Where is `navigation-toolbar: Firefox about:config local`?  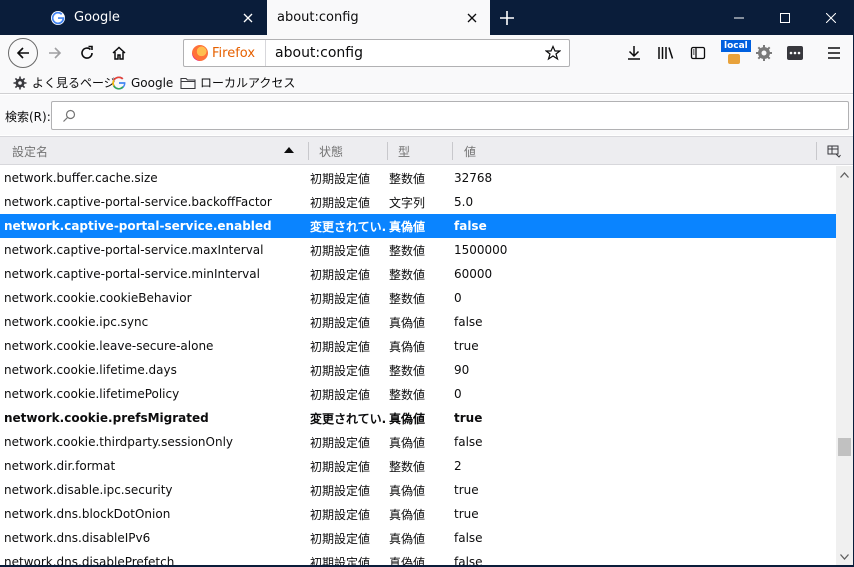 navigation-toolbar: Firefox about:config local is located at coordinates (427, 53).